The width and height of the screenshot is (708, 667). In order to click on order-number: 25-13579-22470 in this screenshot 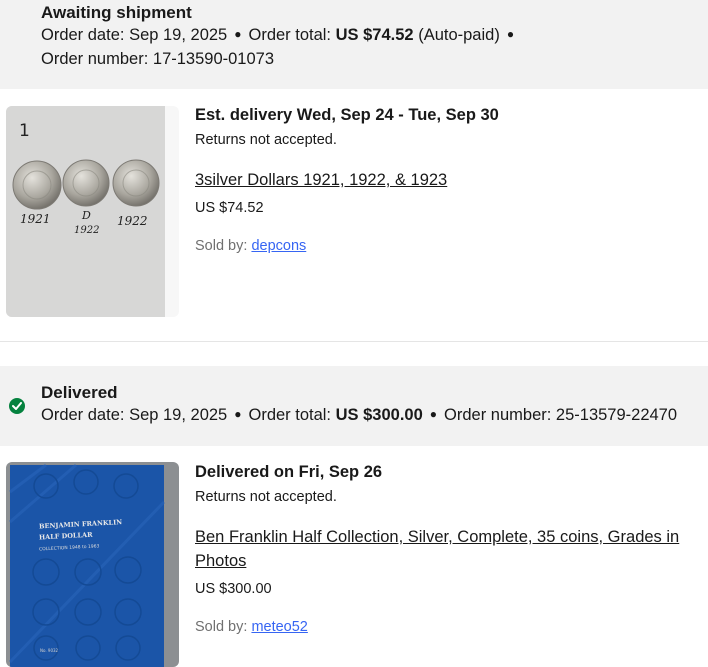, I will do `click(616, 415)`.